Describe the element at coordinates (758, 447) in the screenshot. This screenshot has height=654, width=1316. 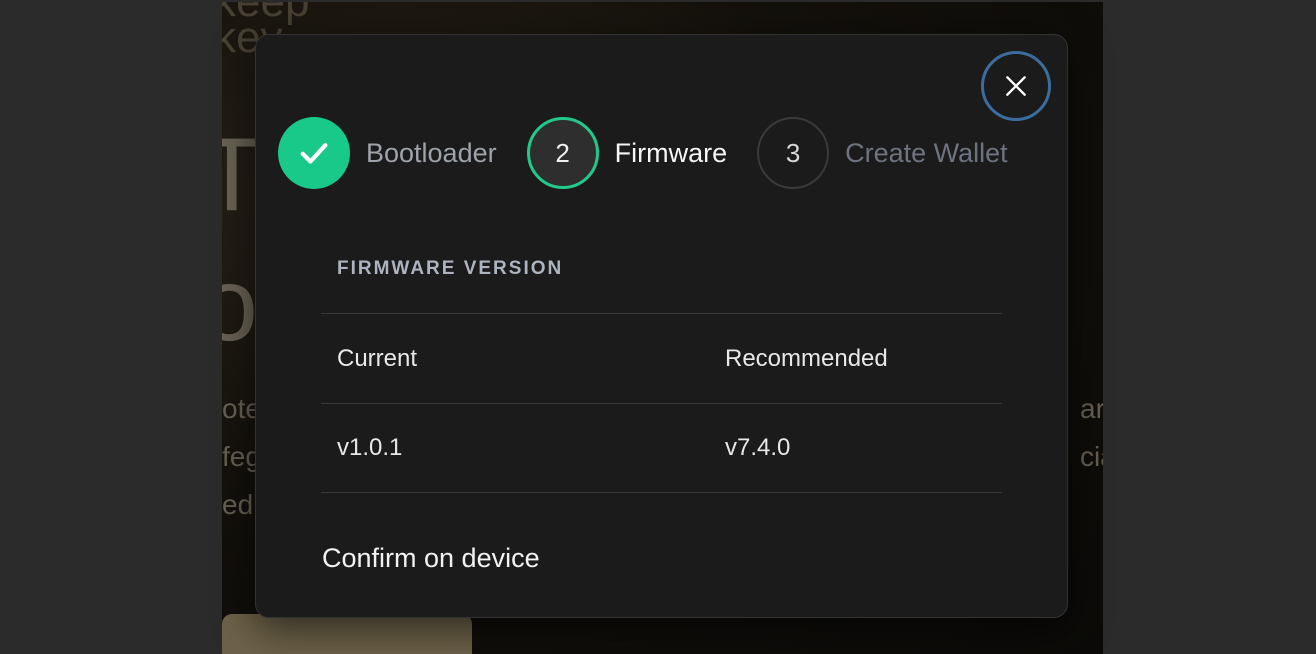
I see `recommended-version-value: v7.4.0` at that location.